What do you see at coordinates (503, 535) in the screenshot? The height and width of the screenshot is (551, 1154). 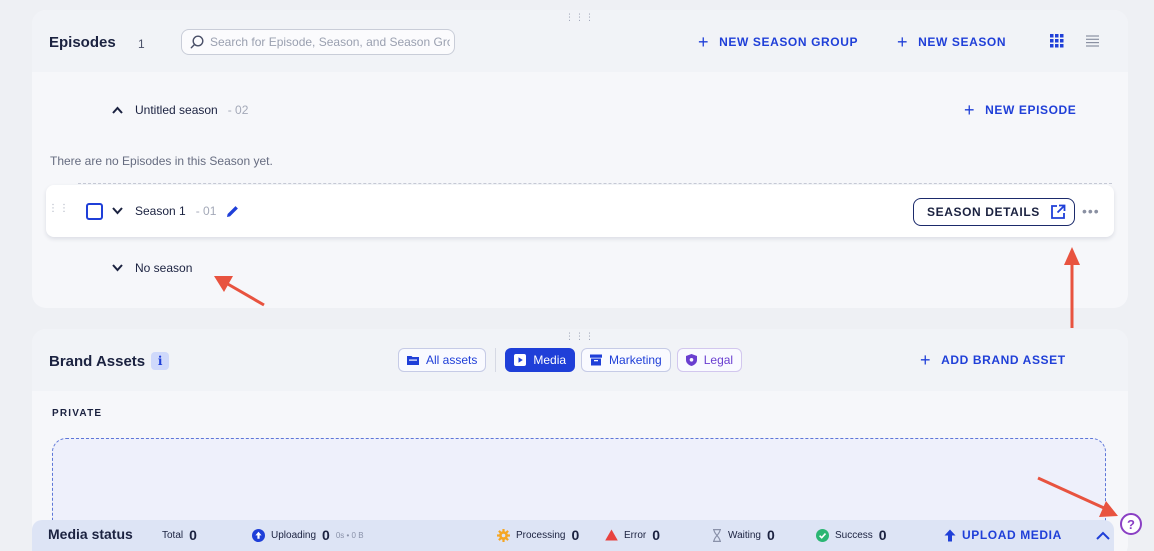 I see `gear-icon` at bounding box center [503, 535].